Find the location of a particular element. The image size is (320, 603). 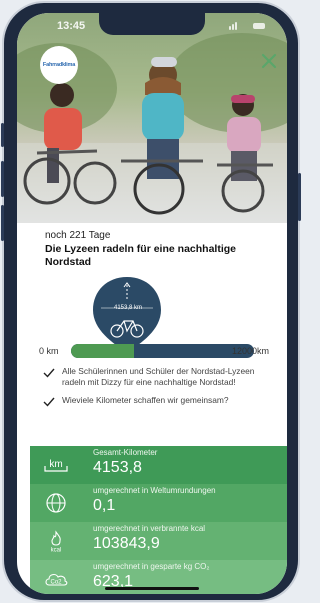

days-left: noch 221 Tage is located at coordinates (78, 235).